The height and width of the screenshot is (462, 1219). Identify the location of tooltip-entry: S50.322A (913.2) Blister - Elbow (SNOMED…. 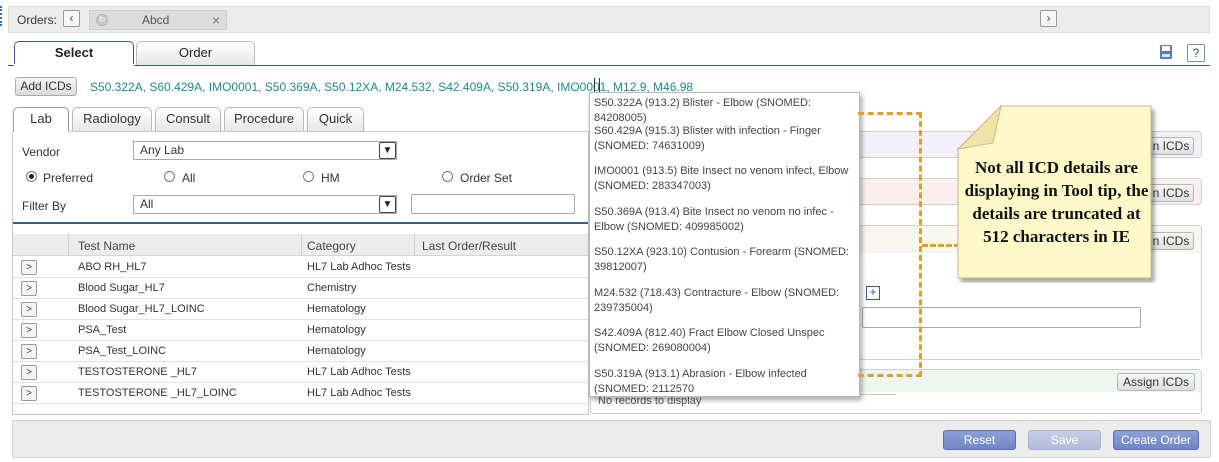
(703, 110).